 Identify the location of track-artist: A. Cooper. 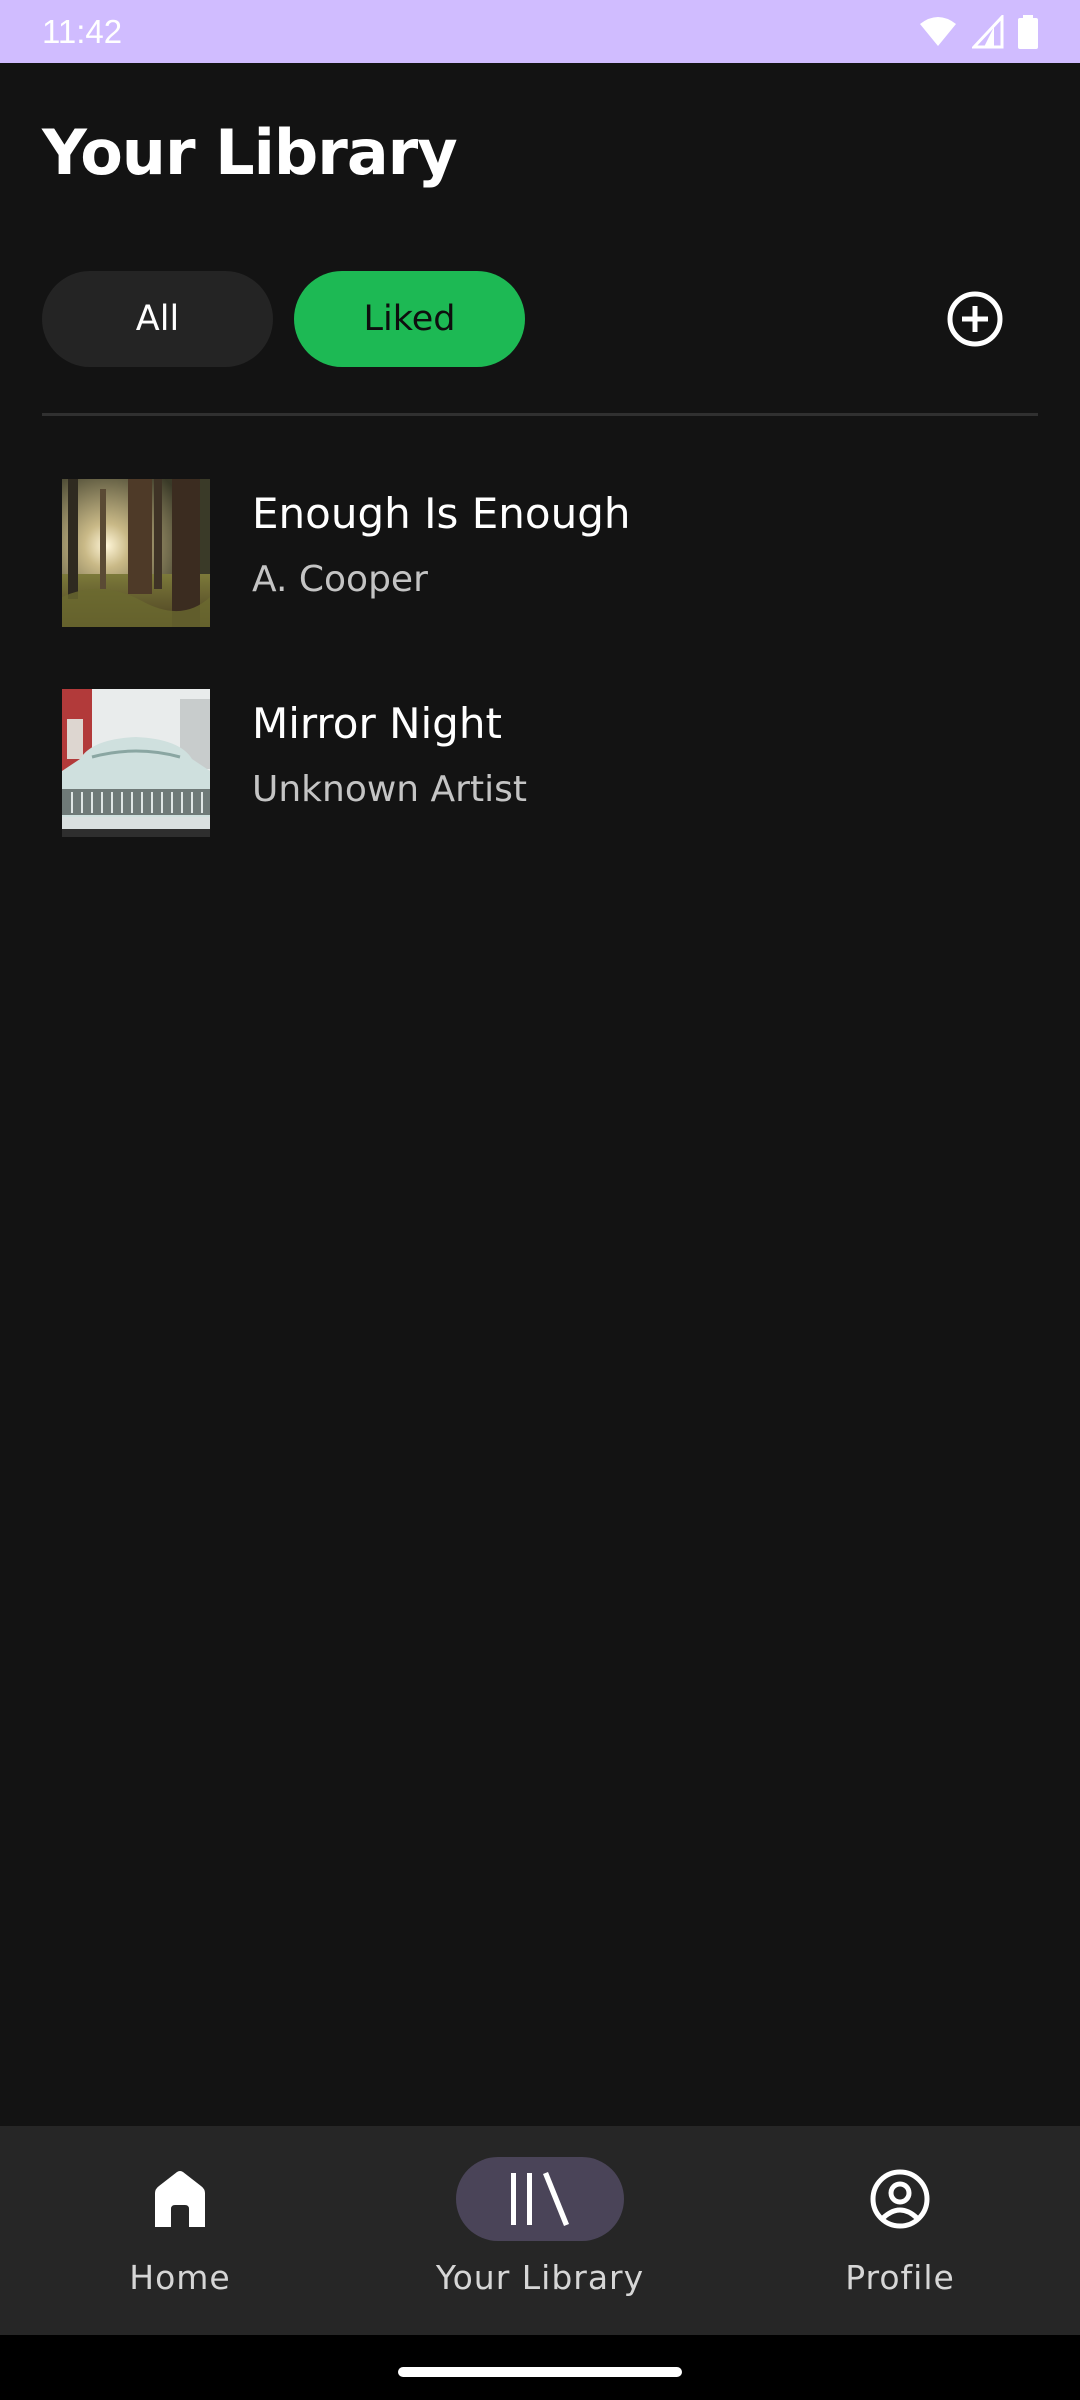
(340, 579).